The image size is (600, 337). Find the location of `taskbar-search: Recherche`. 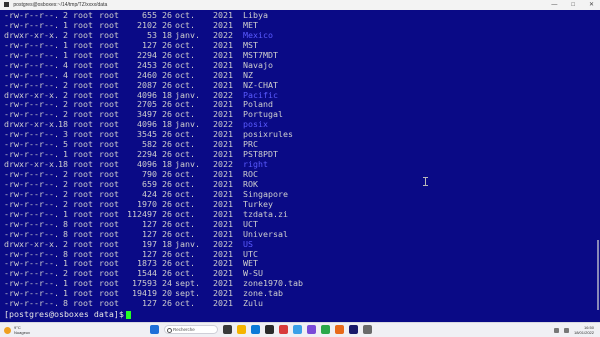

taskbar-search: Recherche is located at coordinates (191, 329).